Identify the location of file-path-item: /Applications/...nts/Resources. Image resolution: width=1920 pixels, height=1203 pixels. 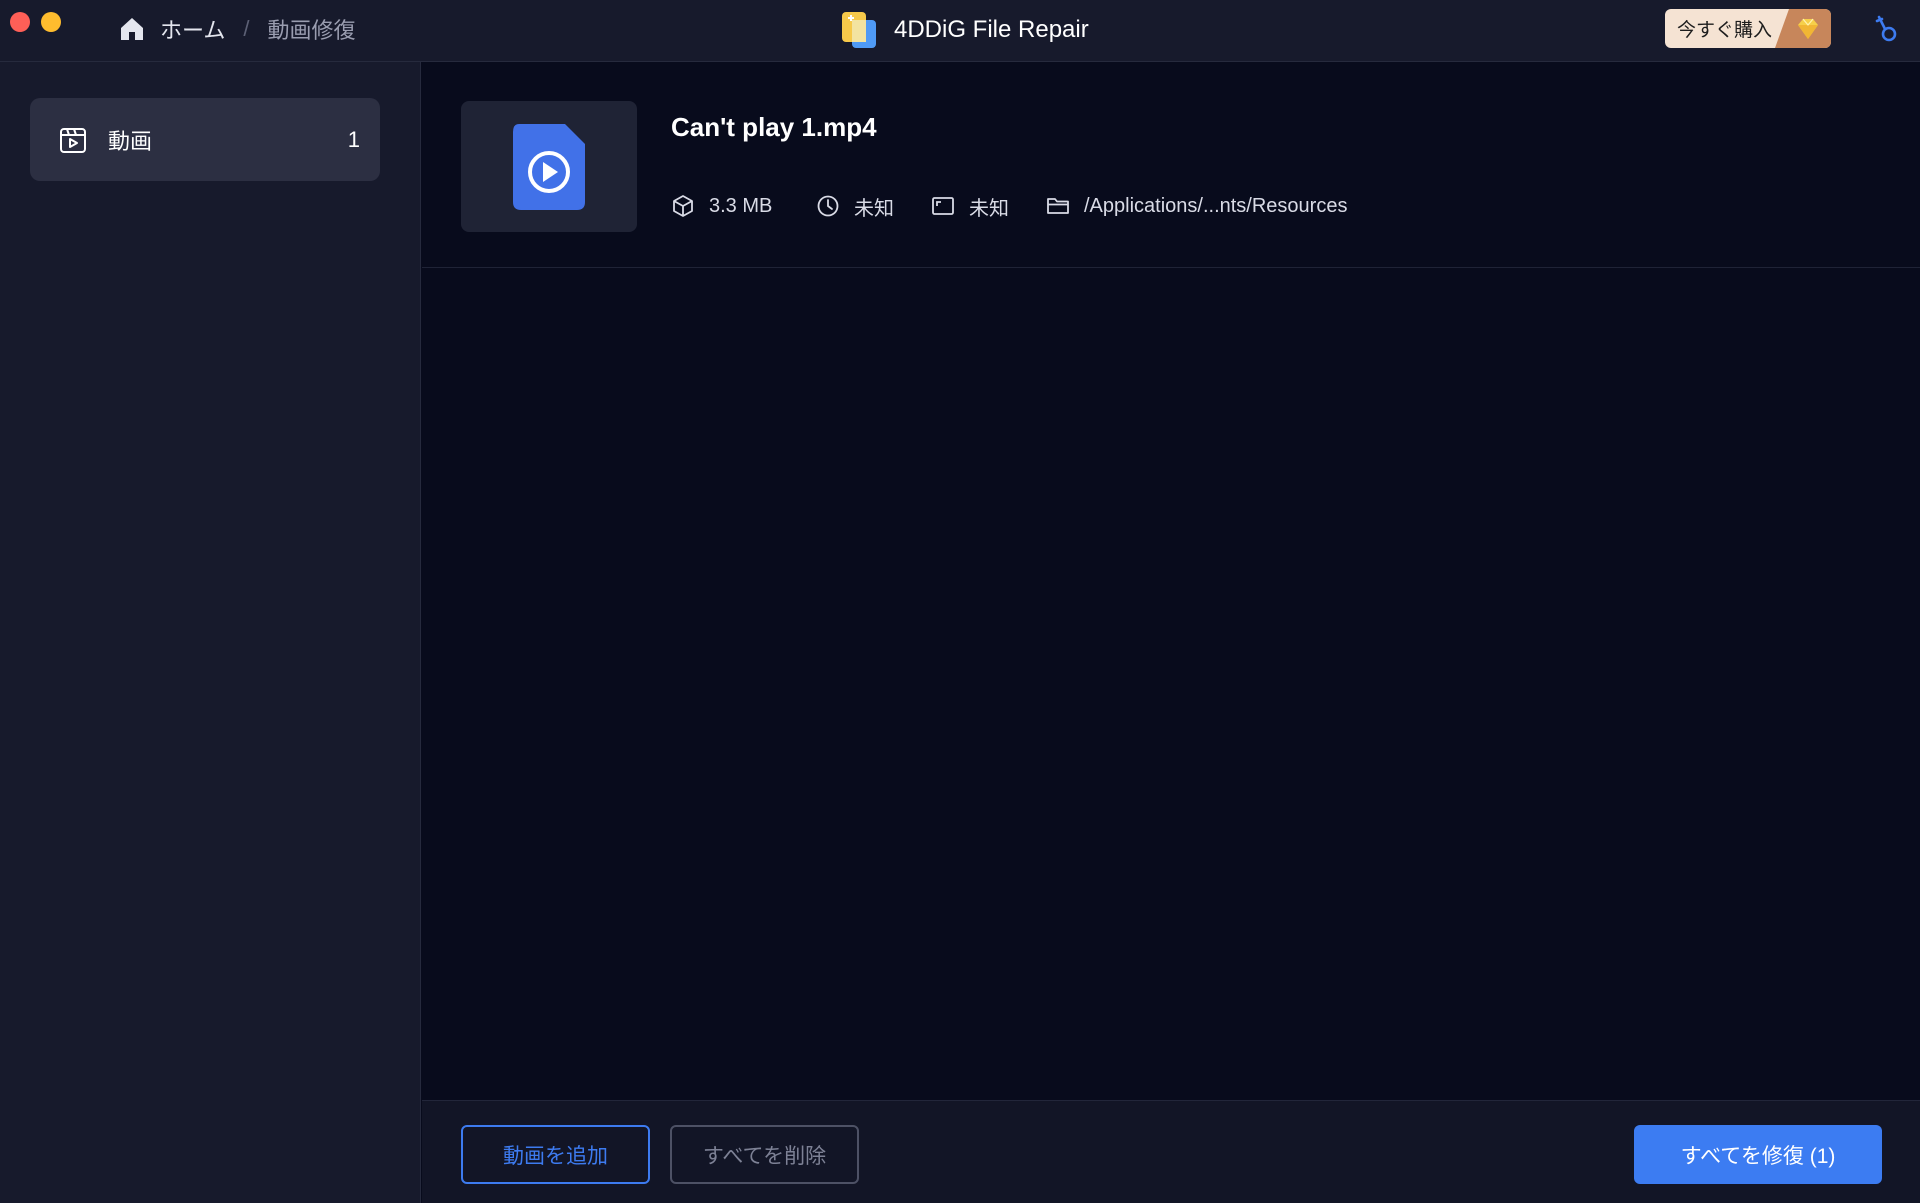
(1196, 206).